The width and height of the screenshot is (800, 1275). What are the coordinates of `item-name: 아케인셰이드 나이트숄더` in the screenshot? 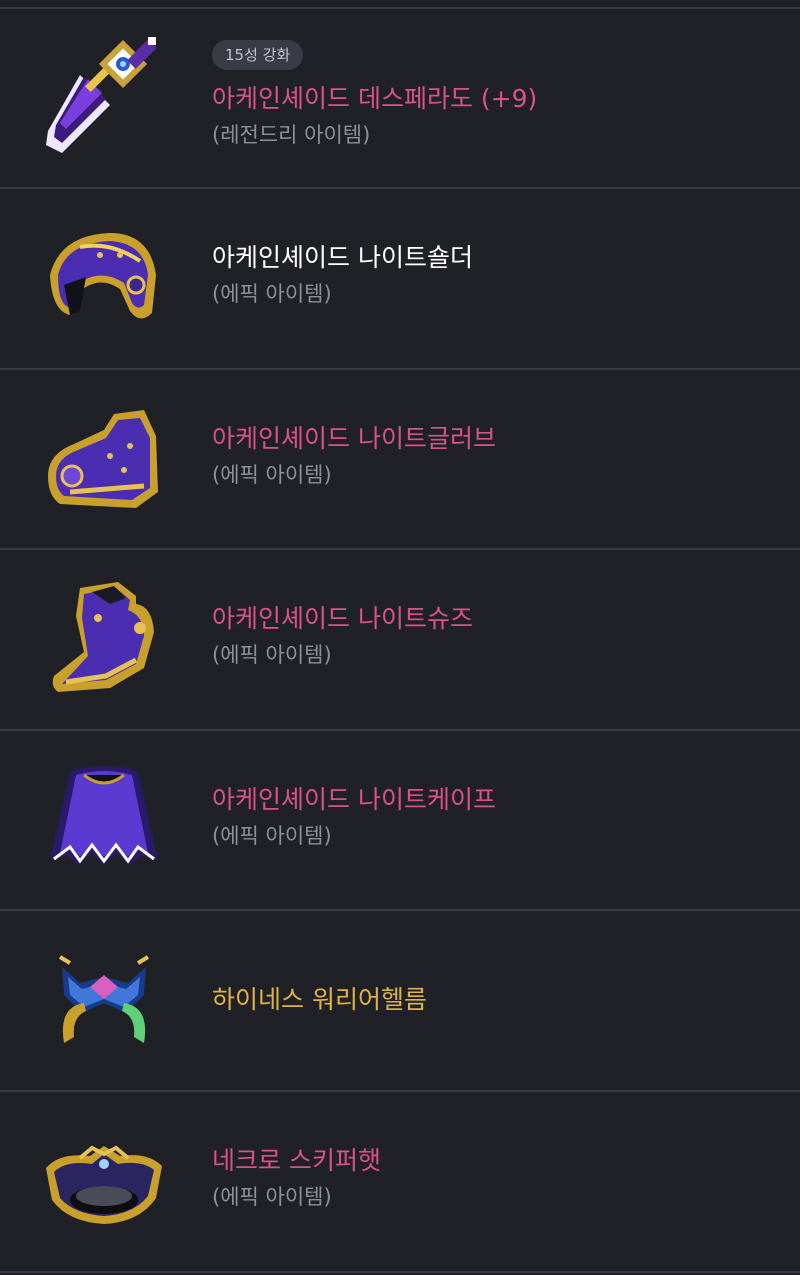 It's located at (342, 257).